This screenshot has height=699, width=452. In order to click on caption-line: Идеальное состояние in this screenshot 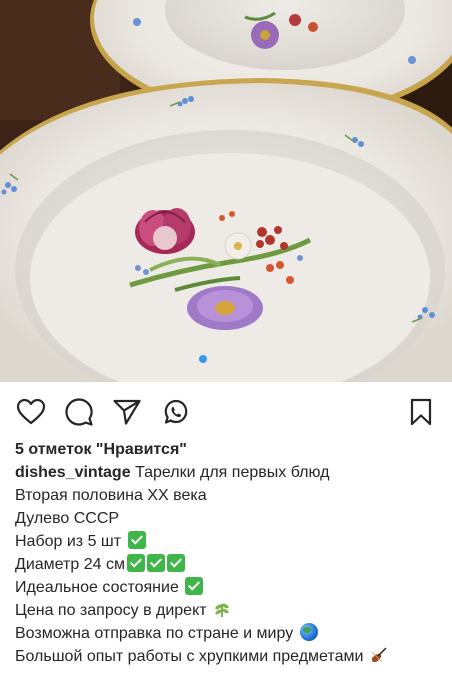, I will do `click(230, 587)`.